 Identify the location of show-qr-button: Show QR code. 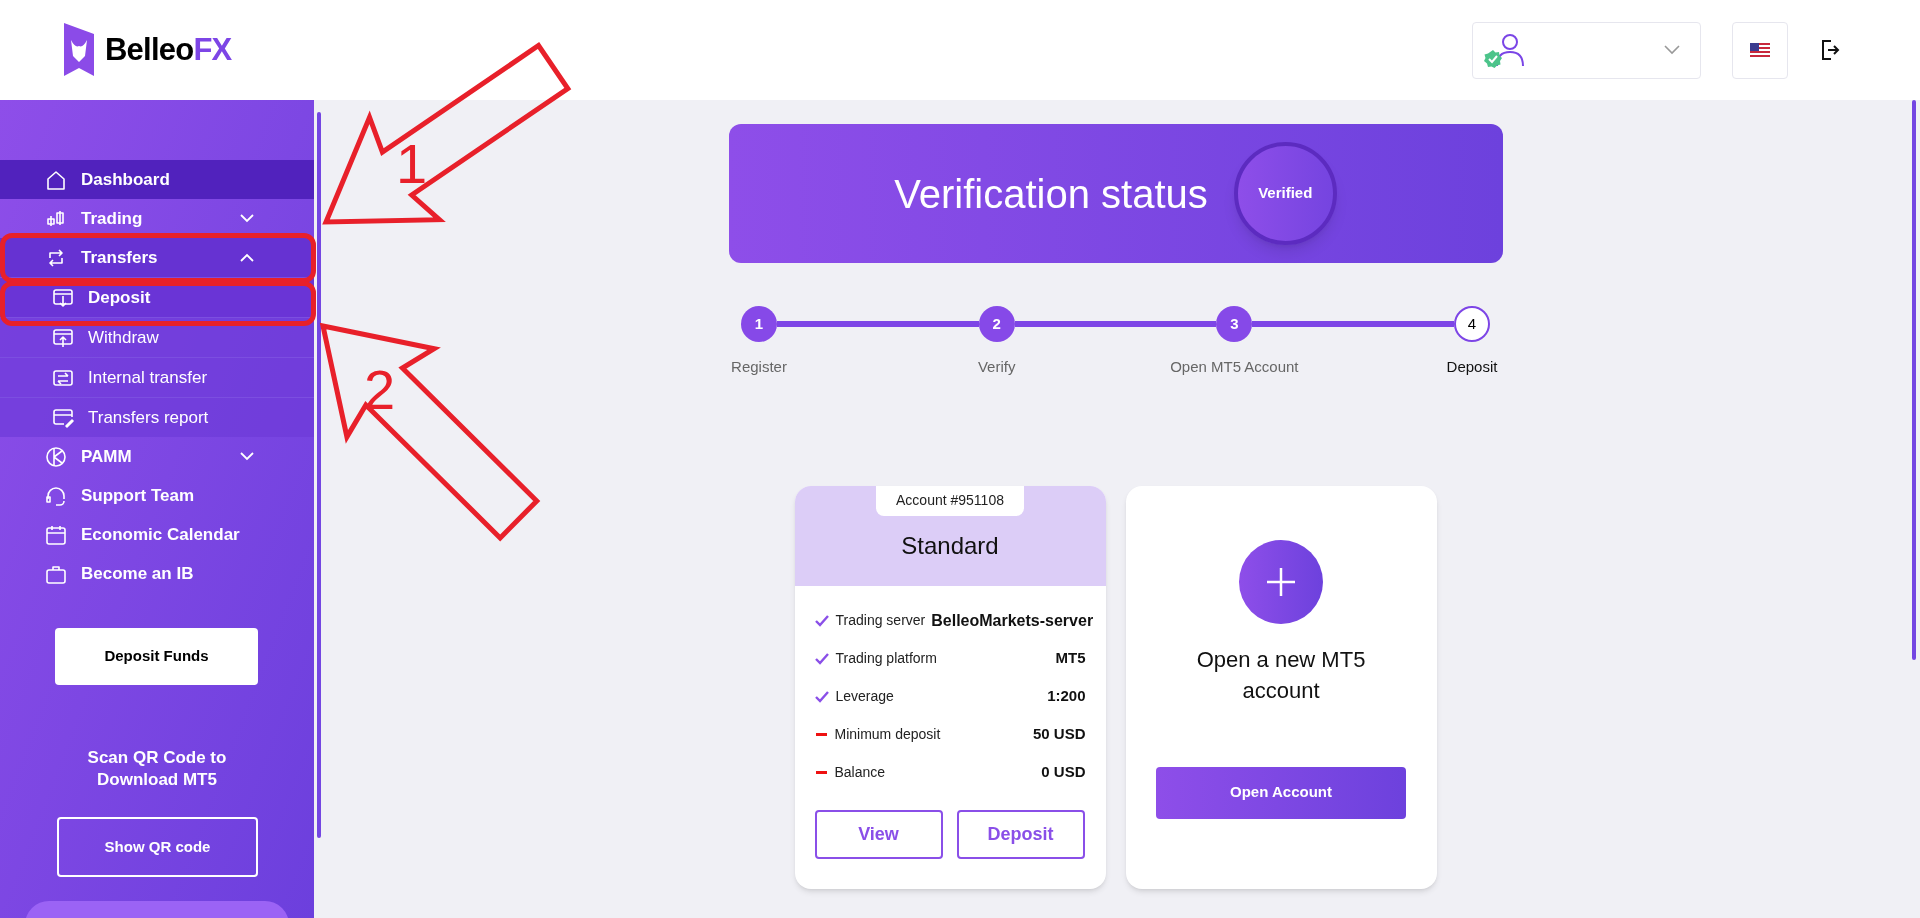
(157, 847).